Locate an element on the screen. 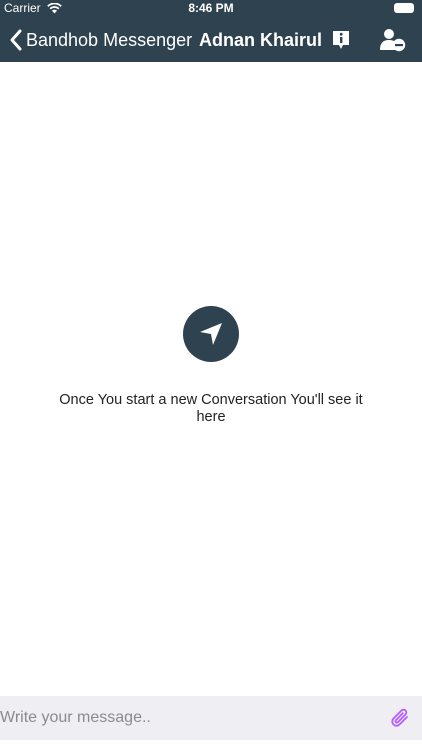  status-time: 8:46 PM is located at coordinates (211, 8).